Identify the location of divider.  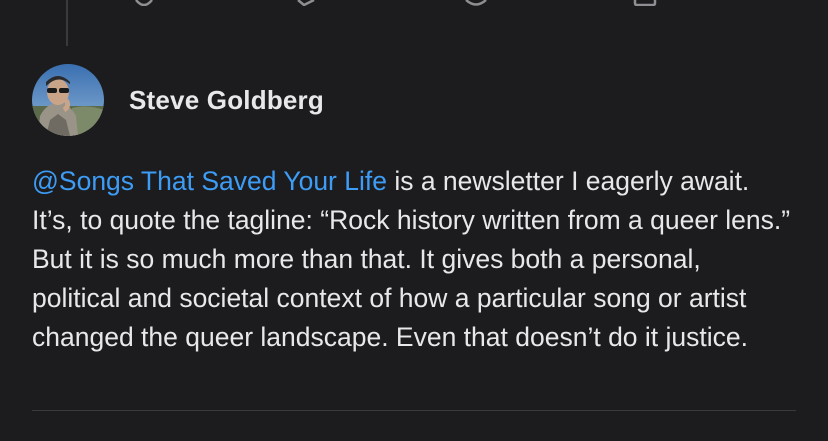
(414, 410).